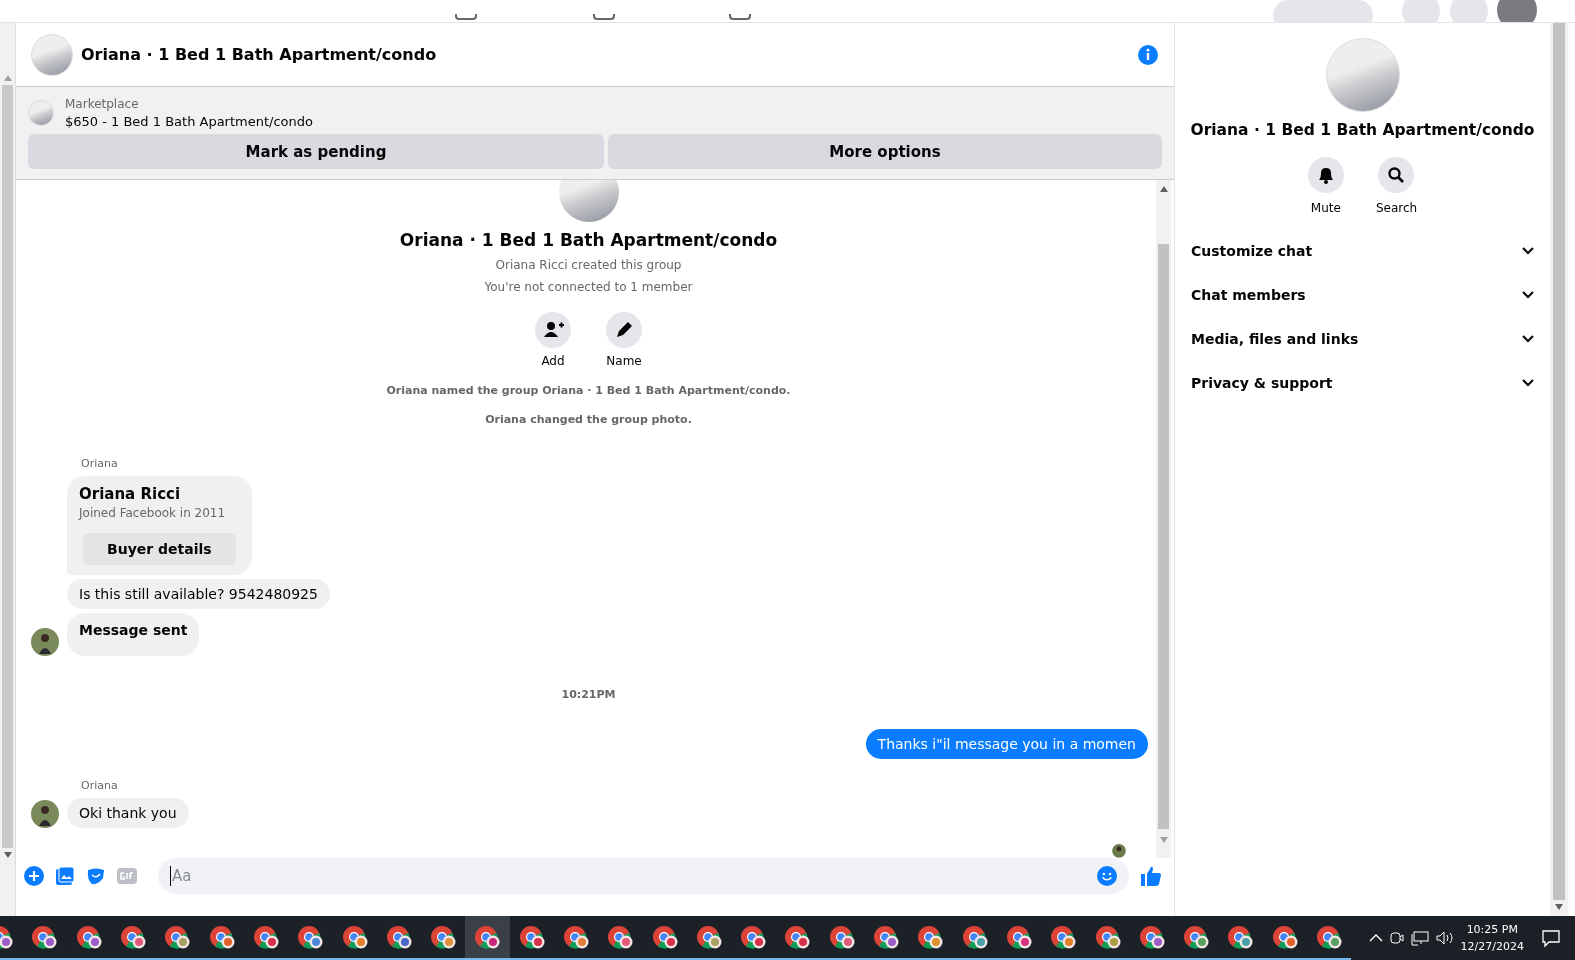 The height and width of the screenshot is (960, 1575). What do you see at coordinates (1275, 339) in the screenshot?
I see `section-label: Media, files and links` at bounding box center [1275, 339].